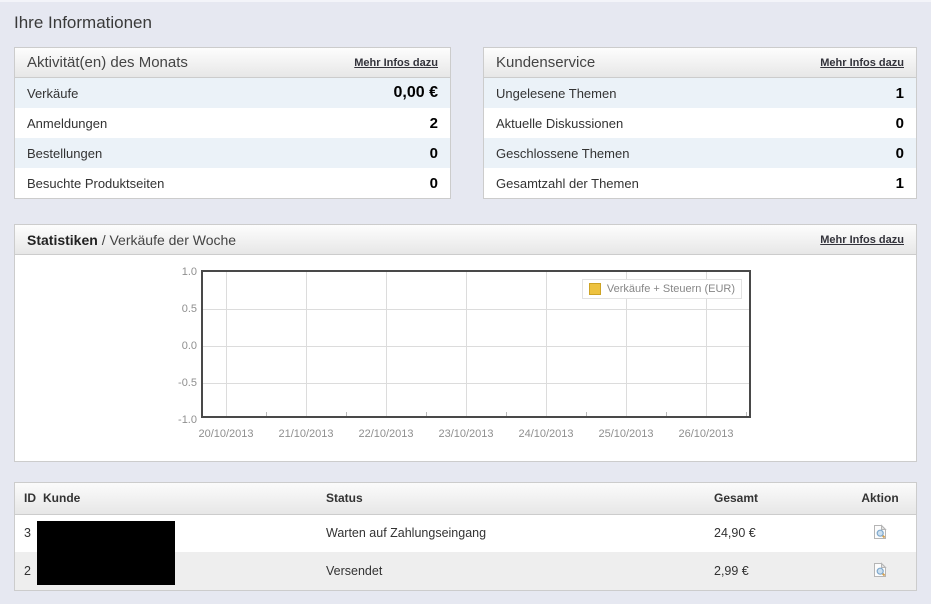 Image resolution: width=931 pixels, height=604 pixels. I want to click on legend-series-label: Verkäufe + Steuern (EUR), so click(670, 289).